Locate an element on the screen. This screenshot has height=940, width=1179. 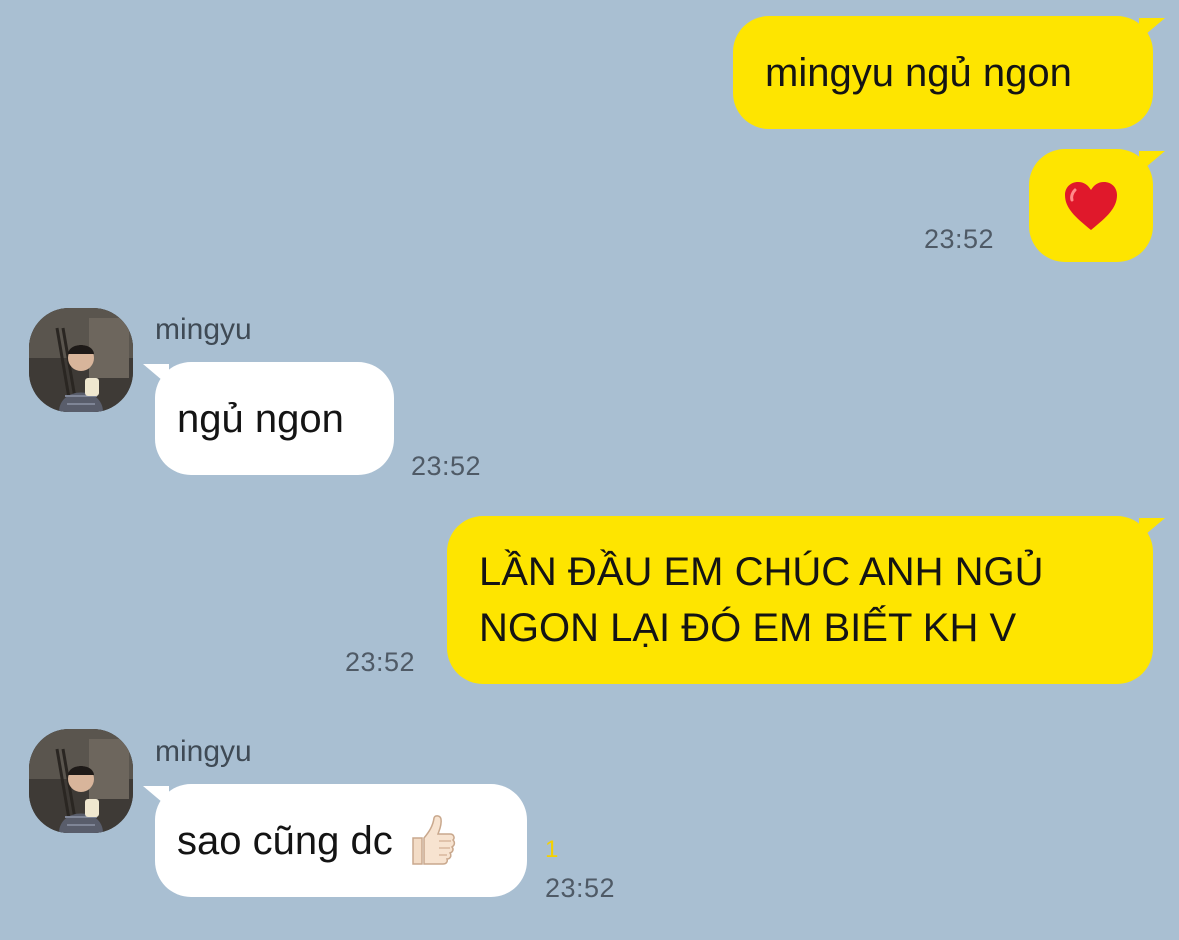
incoming-message-bubble: ngủ ngon is located at coordinates (268, 418).